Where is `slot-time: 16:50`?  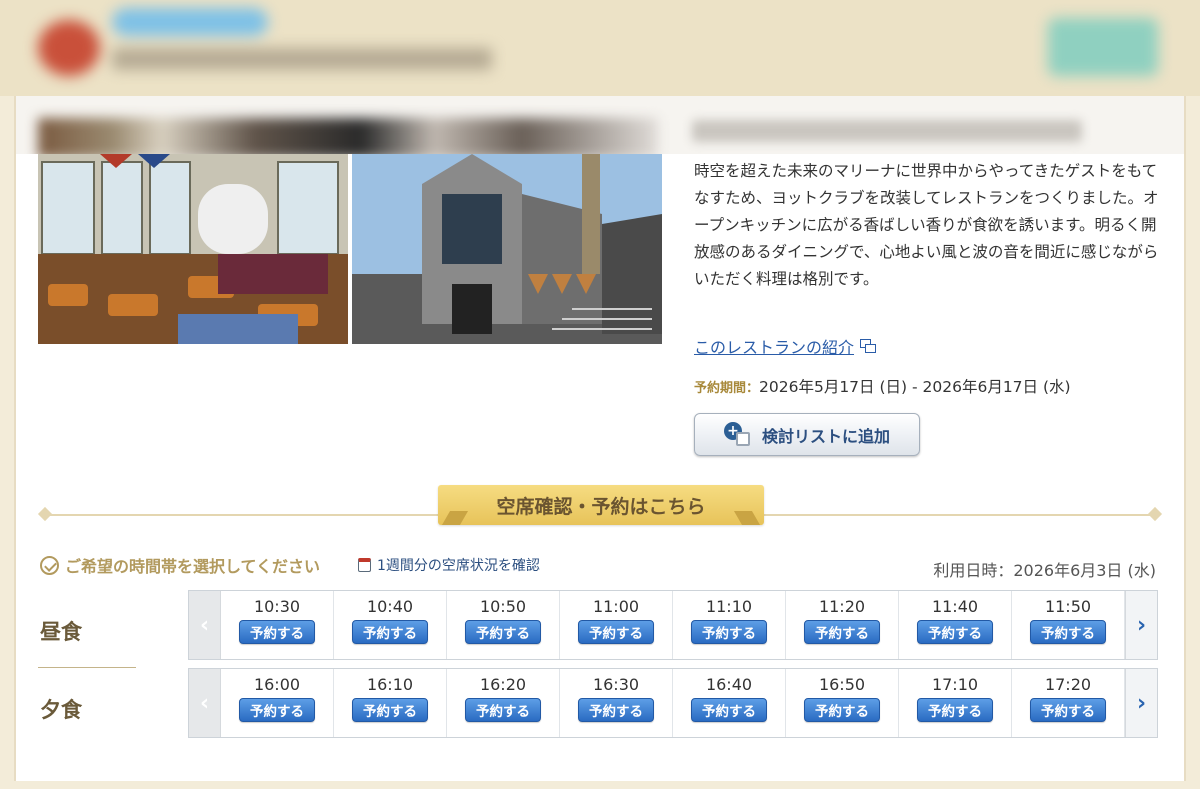
slot-time: 16:50 is located at coordinates (842, 684).